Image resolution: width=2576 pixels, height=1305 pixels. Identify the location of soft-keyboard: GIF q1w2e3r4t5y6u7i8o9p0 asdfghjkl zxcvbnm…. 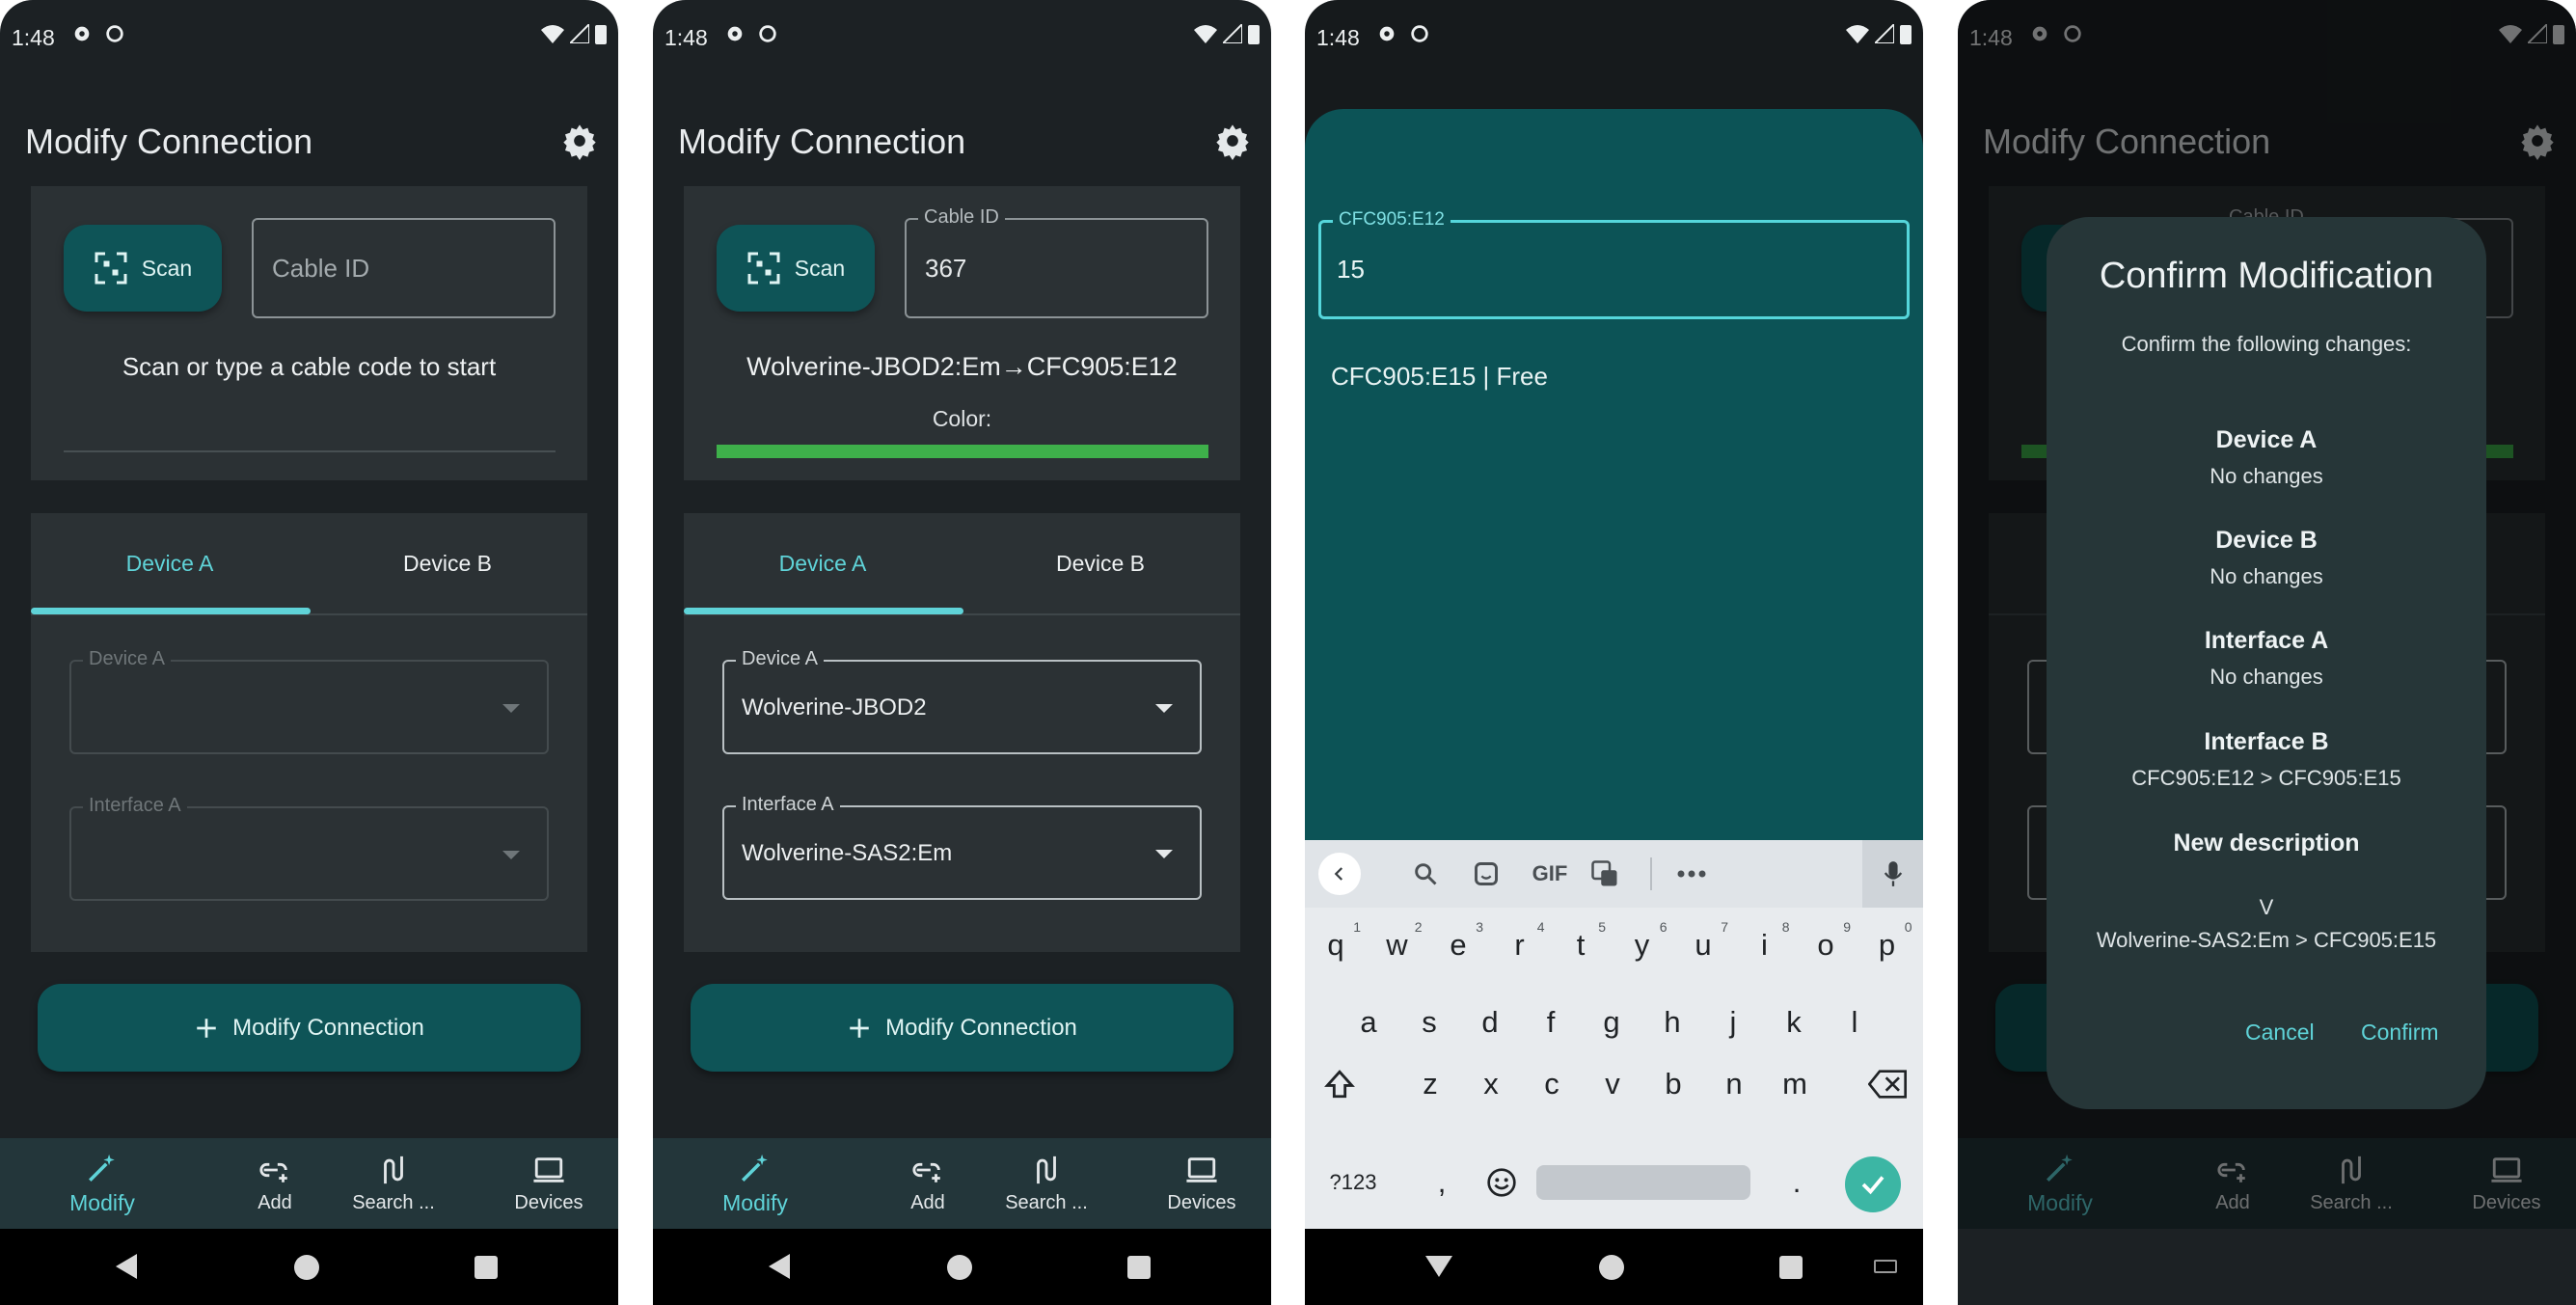
(1614, 1034).